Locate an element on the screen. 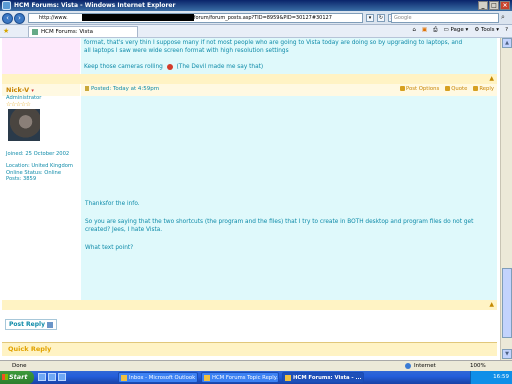  post-timestamp: Posted: Today at 4:59pm is located at coordinates (122, 89).